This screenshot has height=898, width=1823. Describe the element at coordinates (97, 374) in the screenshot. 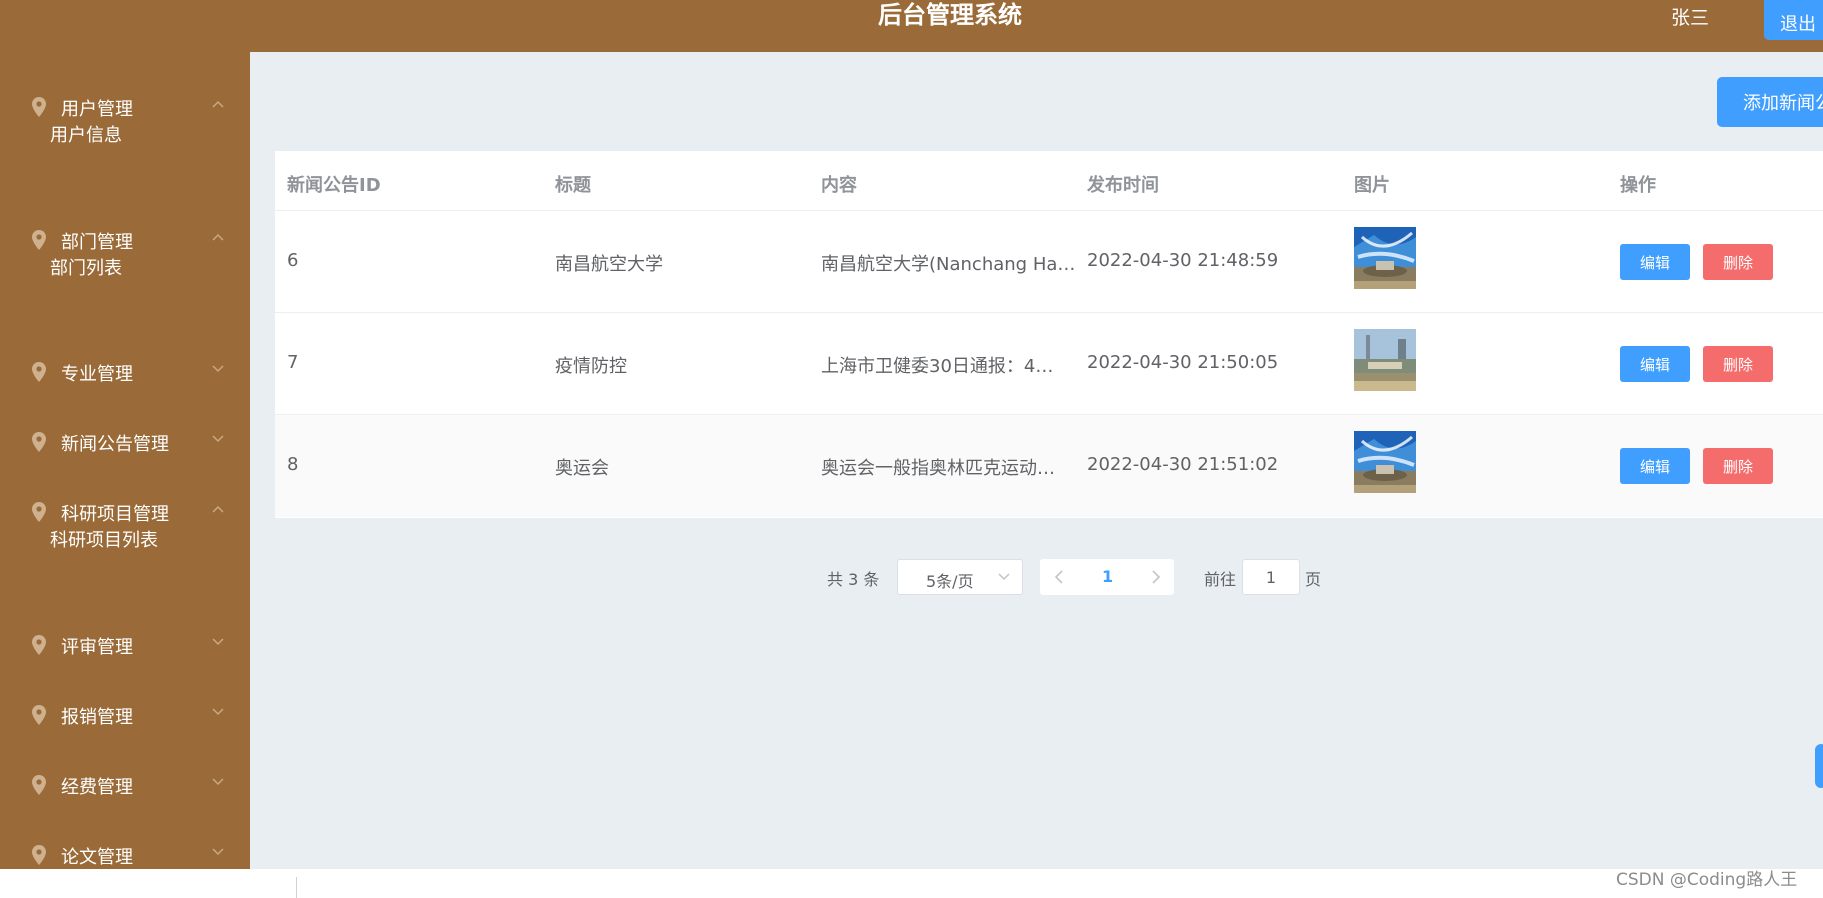

I see `menu-label: 专业管理` at that location.